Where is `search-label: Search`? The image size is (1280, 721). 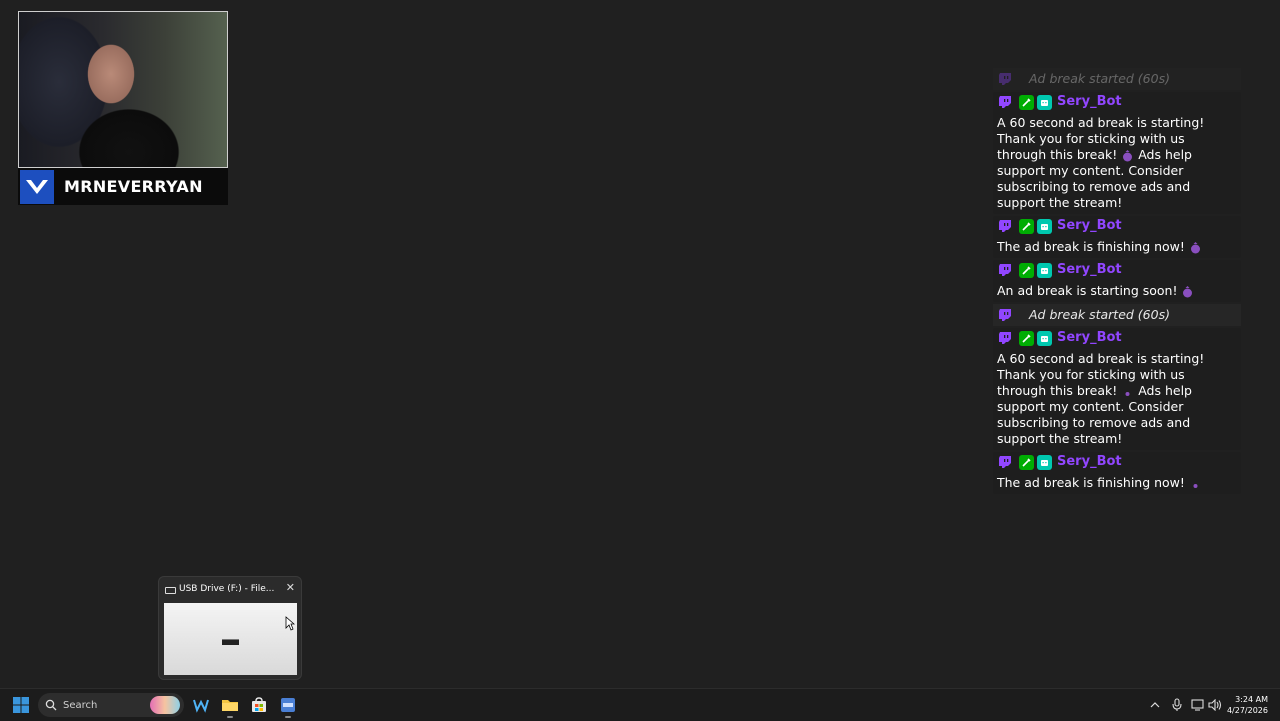
search-label: Search is located at coordinates (80, 705).